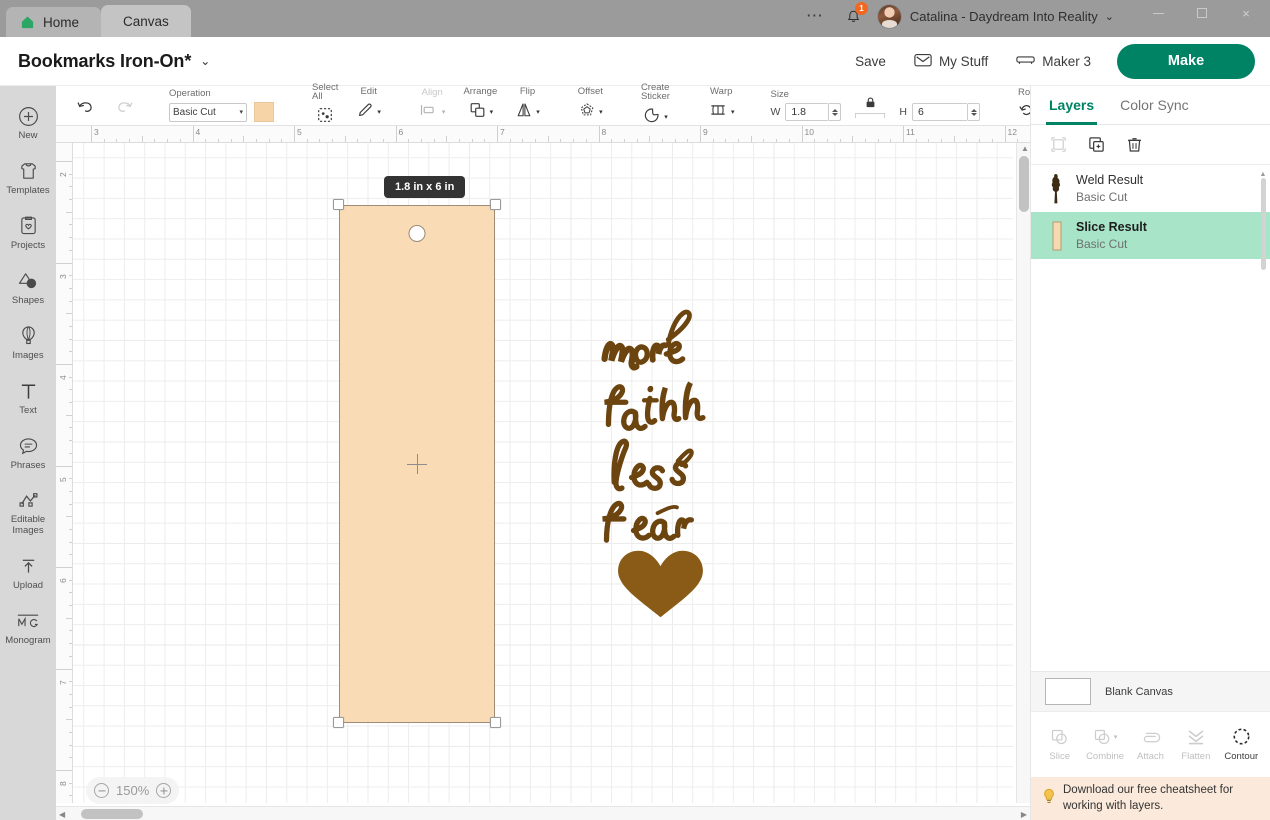 The image size is (1270, 820). I want to click on attach-paperclip-icon, so click(1150, 736).